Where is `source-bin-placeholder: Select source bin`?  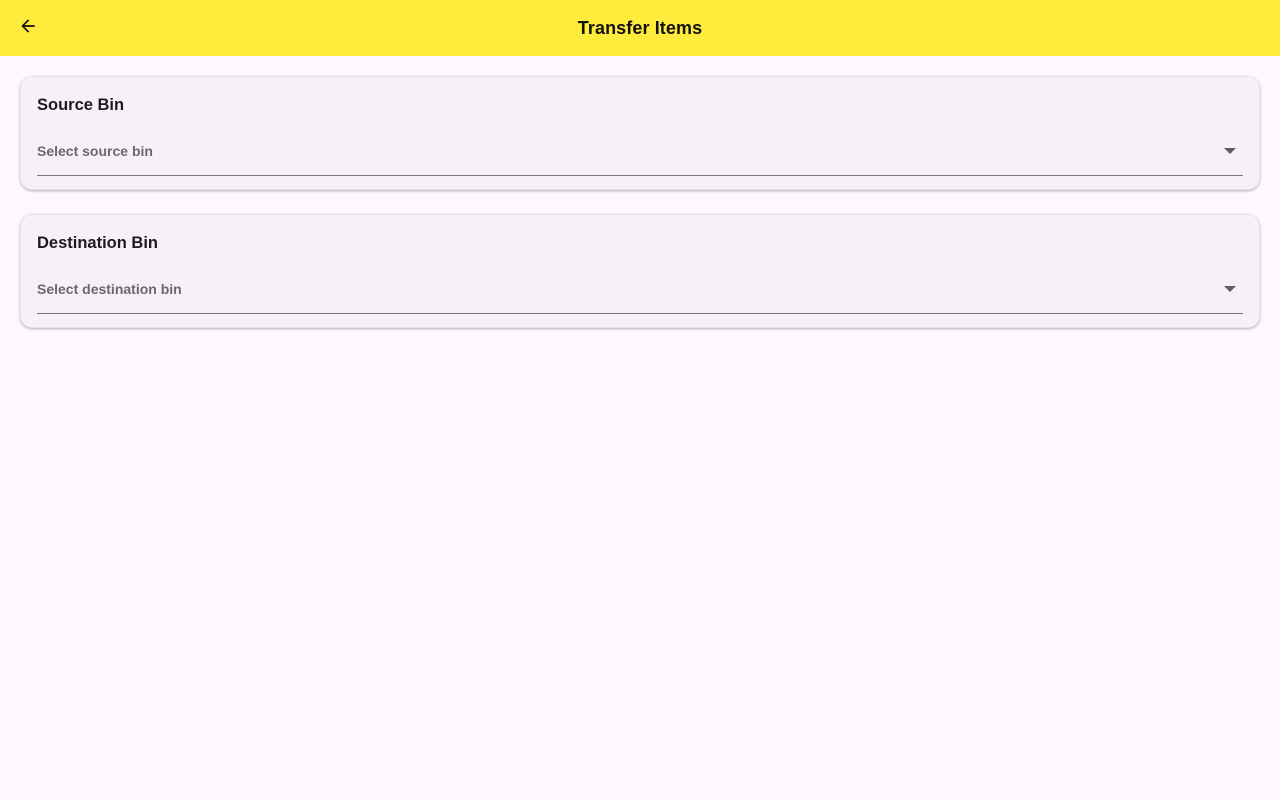
source-bin-placeholder: Select source bin is located at coordinates (95, 150).